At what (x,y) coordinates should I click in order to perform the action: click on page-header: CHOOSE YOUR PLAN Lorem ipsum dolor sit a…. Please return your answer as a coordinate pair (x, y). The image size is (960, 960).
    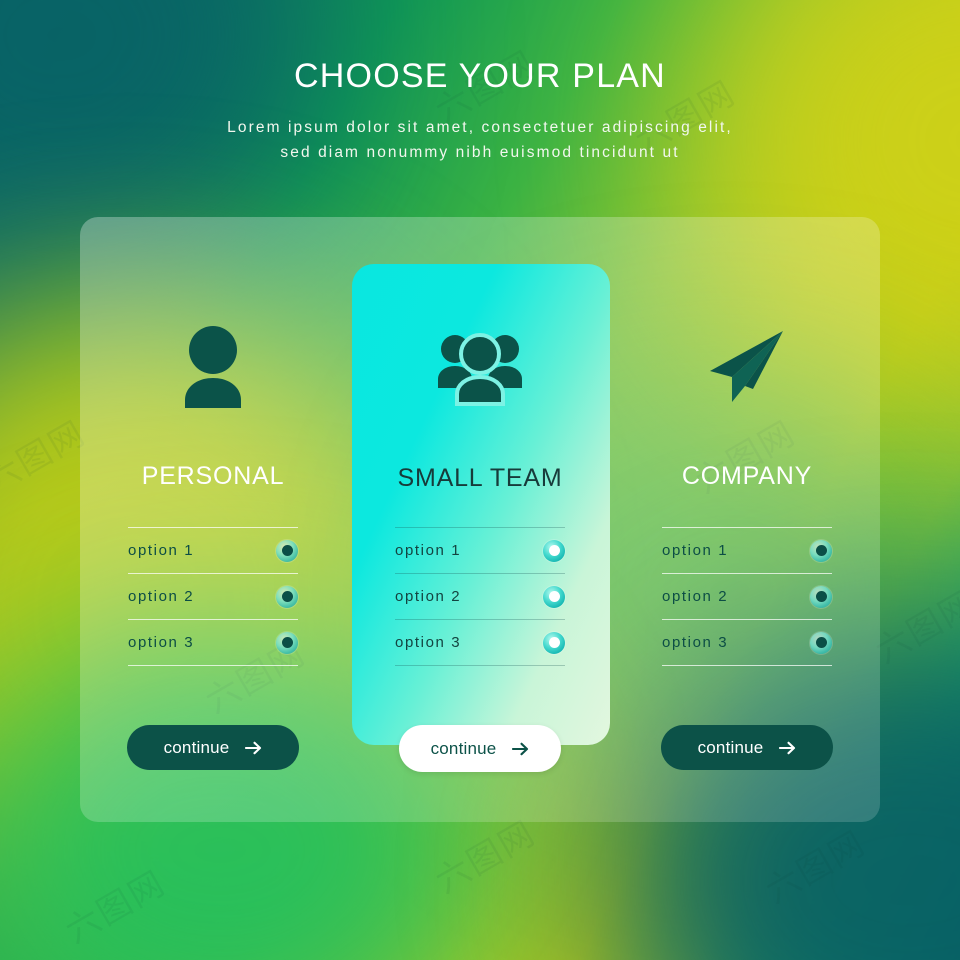
    Looking at the image, I should click on (480, 111).